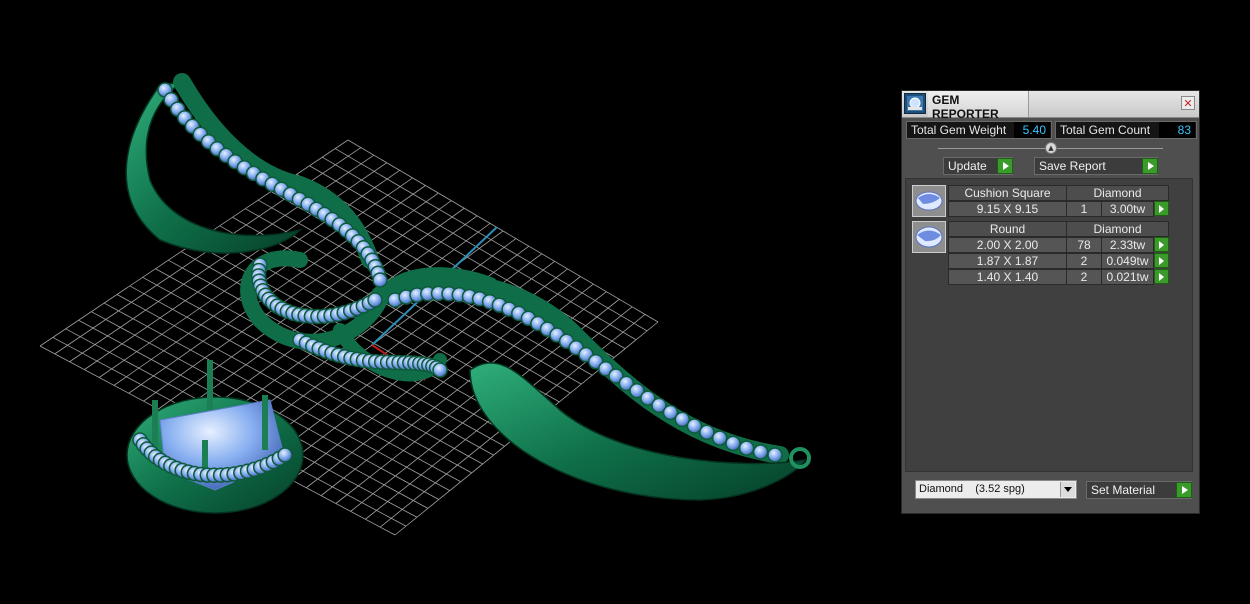  Describe the element at coordinates (972, 489) in the screenshot. I see `material-select-value: Diamond (3.52 spg)` at that location.